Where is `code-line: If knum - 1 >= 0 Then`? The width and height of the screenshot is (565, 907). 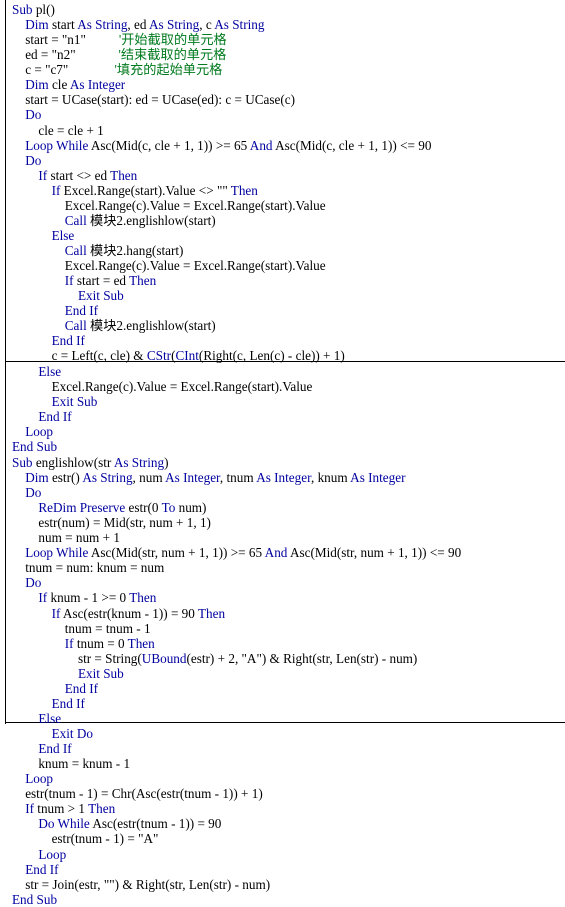 code-line: If knum - 1 >= 0 Then is located at coordinates (282, 597).